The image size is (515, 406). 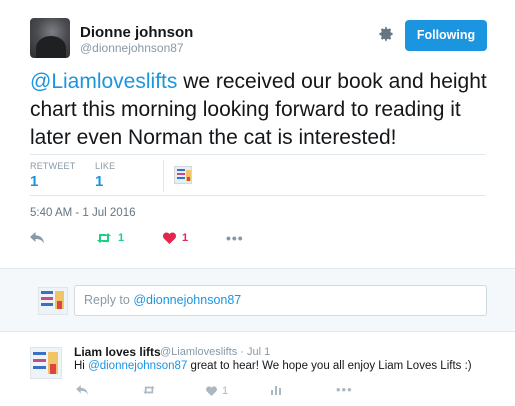 What do you see at coordinates (117, 352) in the screenshot?
I see `reply-author-name: Liam loves lifts` at bounding box center [117, 352].